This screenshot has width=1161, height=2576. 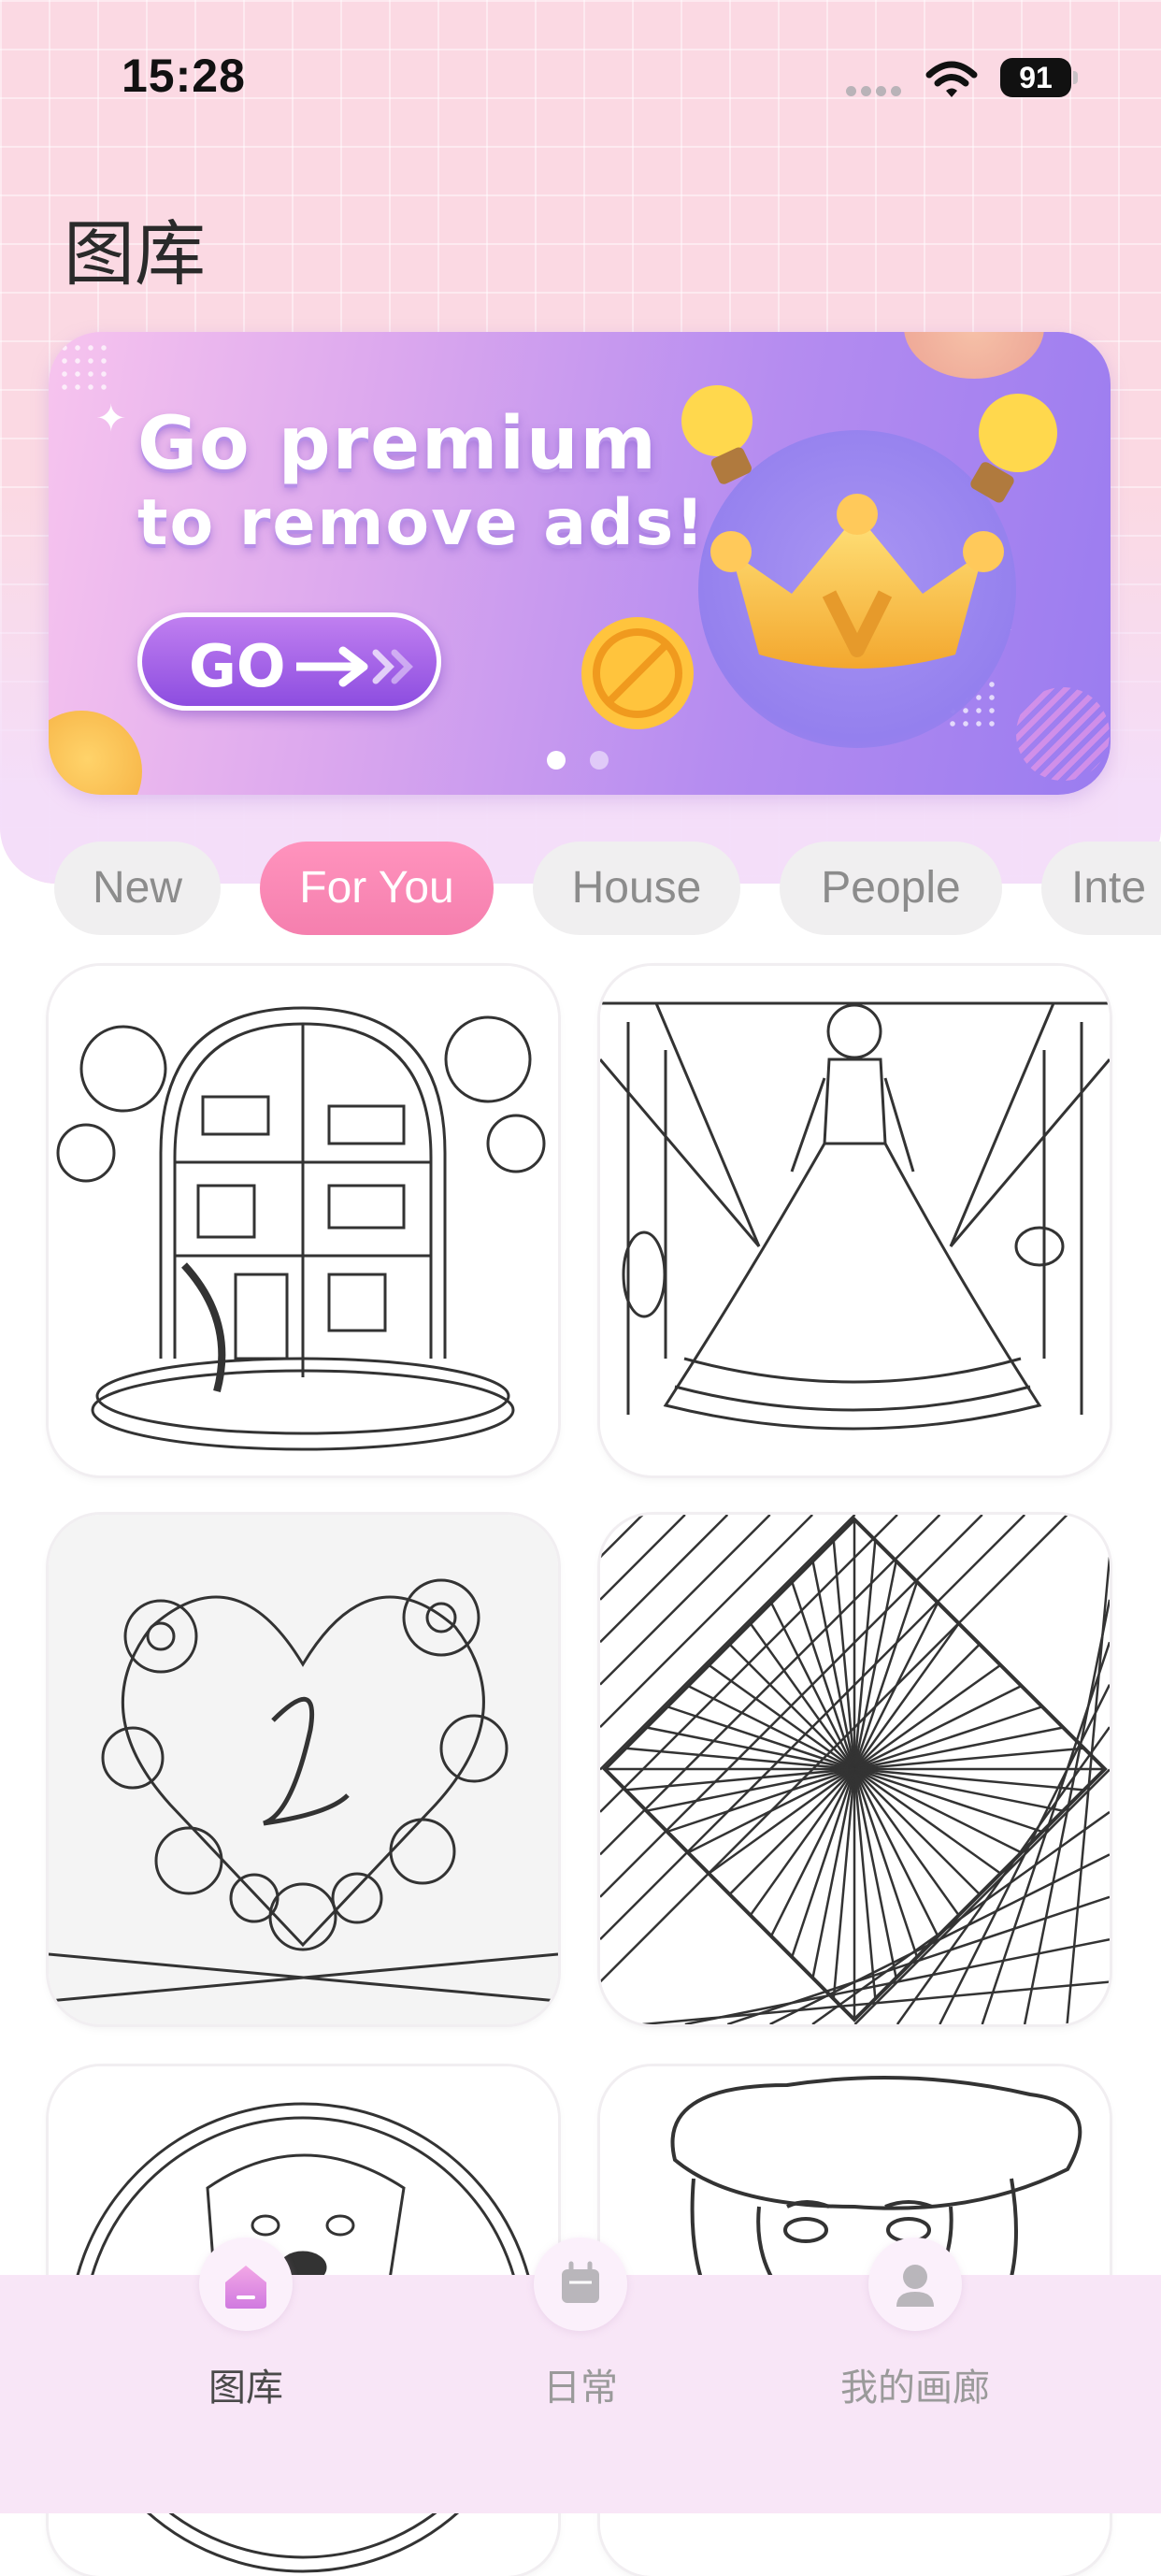 I want to click on cellular-signal-icon, so click(x=878, y=90).